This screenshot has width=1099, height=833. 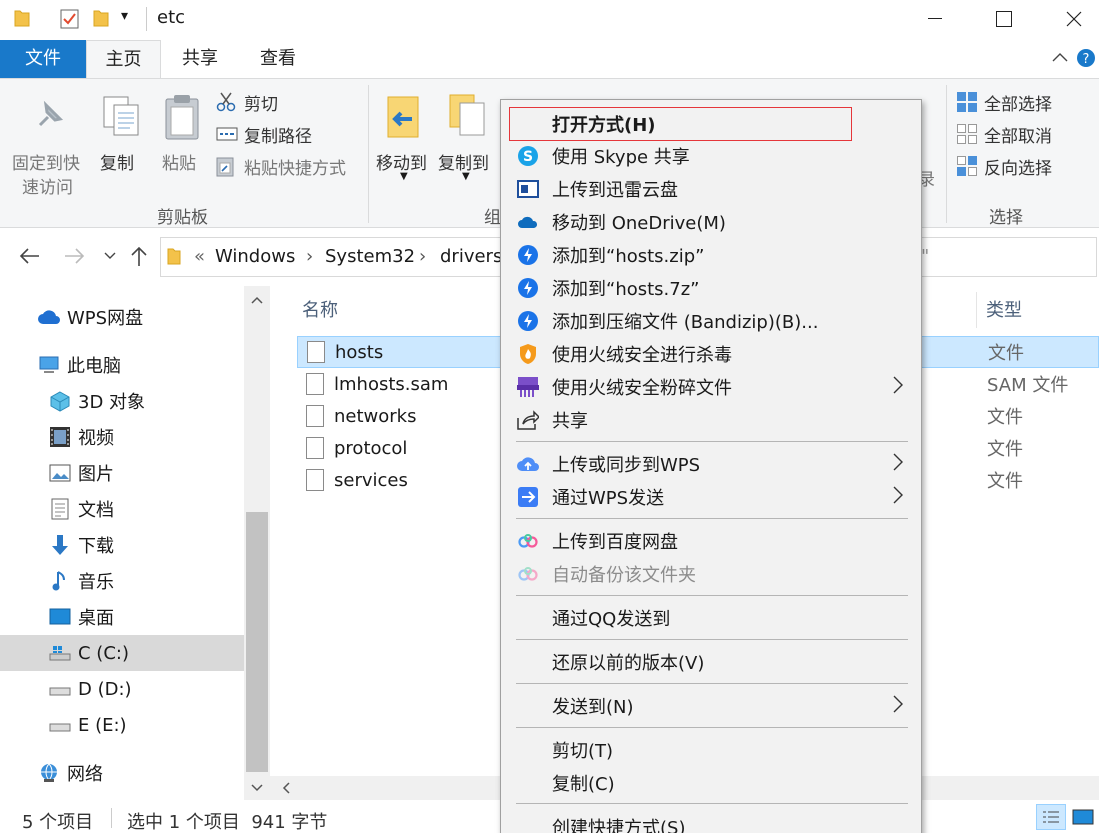 I want to click on maximize-button, so click(x=1004, y=19).